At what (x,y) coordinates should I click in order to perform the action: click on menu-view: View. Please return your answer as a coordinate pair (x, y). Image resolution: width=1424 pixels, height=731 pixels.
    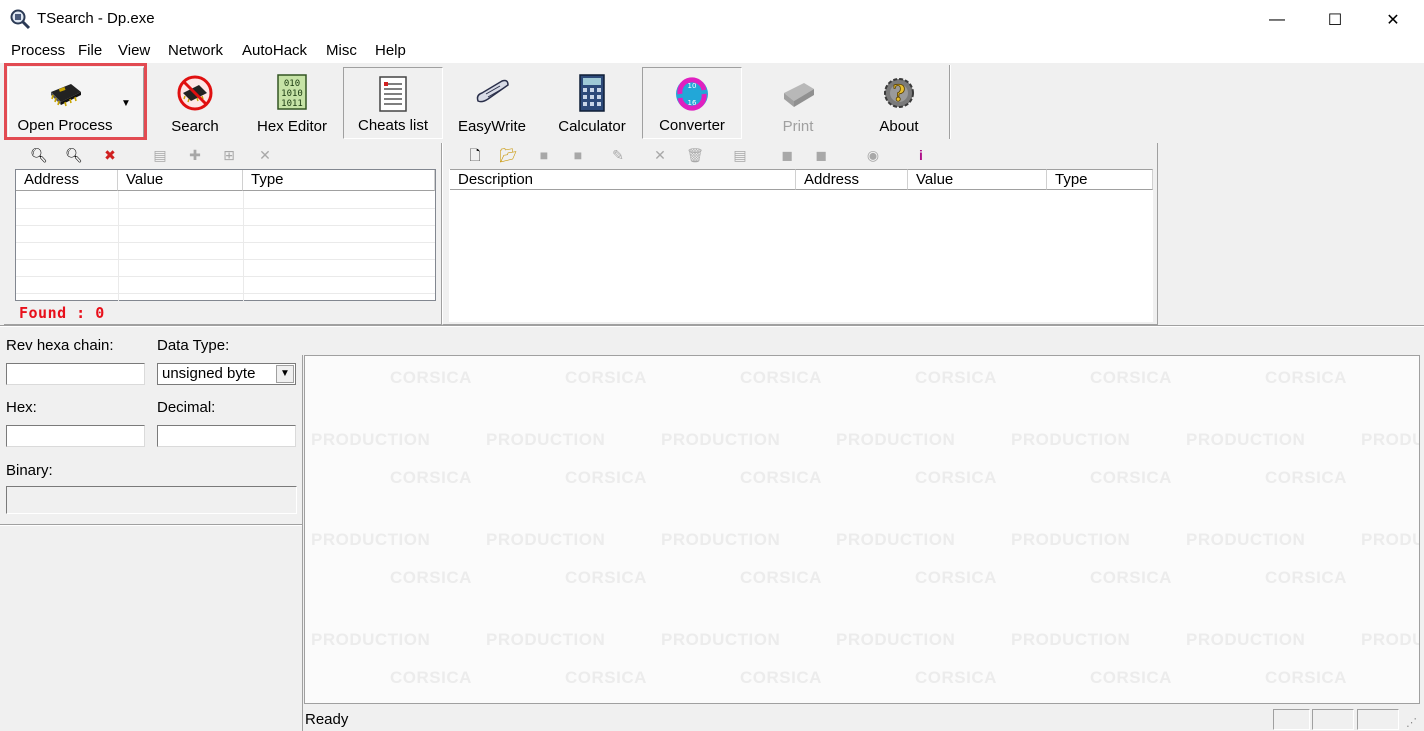
    Looking at the image, I should click on (134, 50).